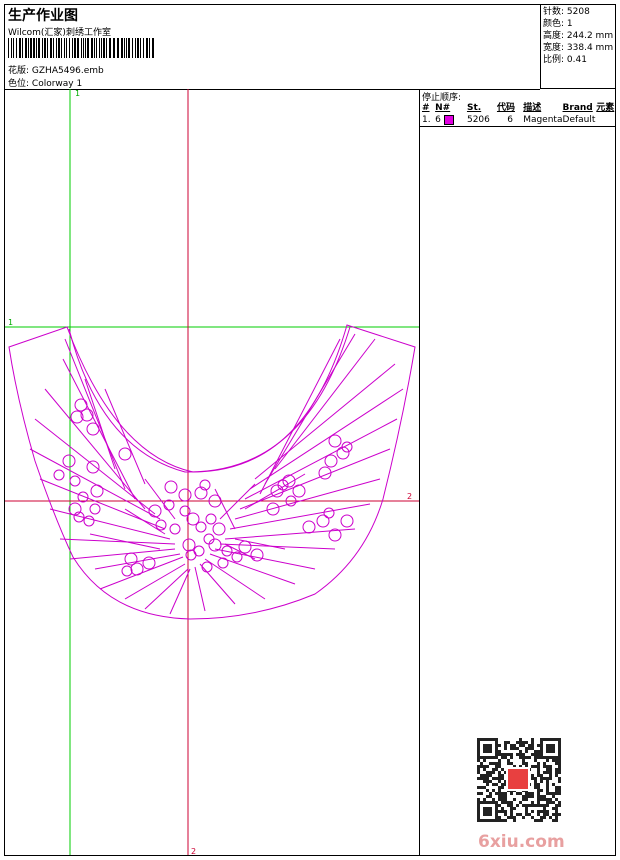  What do you see at coordinates (566, 12) in the screenshot?
I see `stat-stitches: 针数: 5208` at bounding box center [566, 12].